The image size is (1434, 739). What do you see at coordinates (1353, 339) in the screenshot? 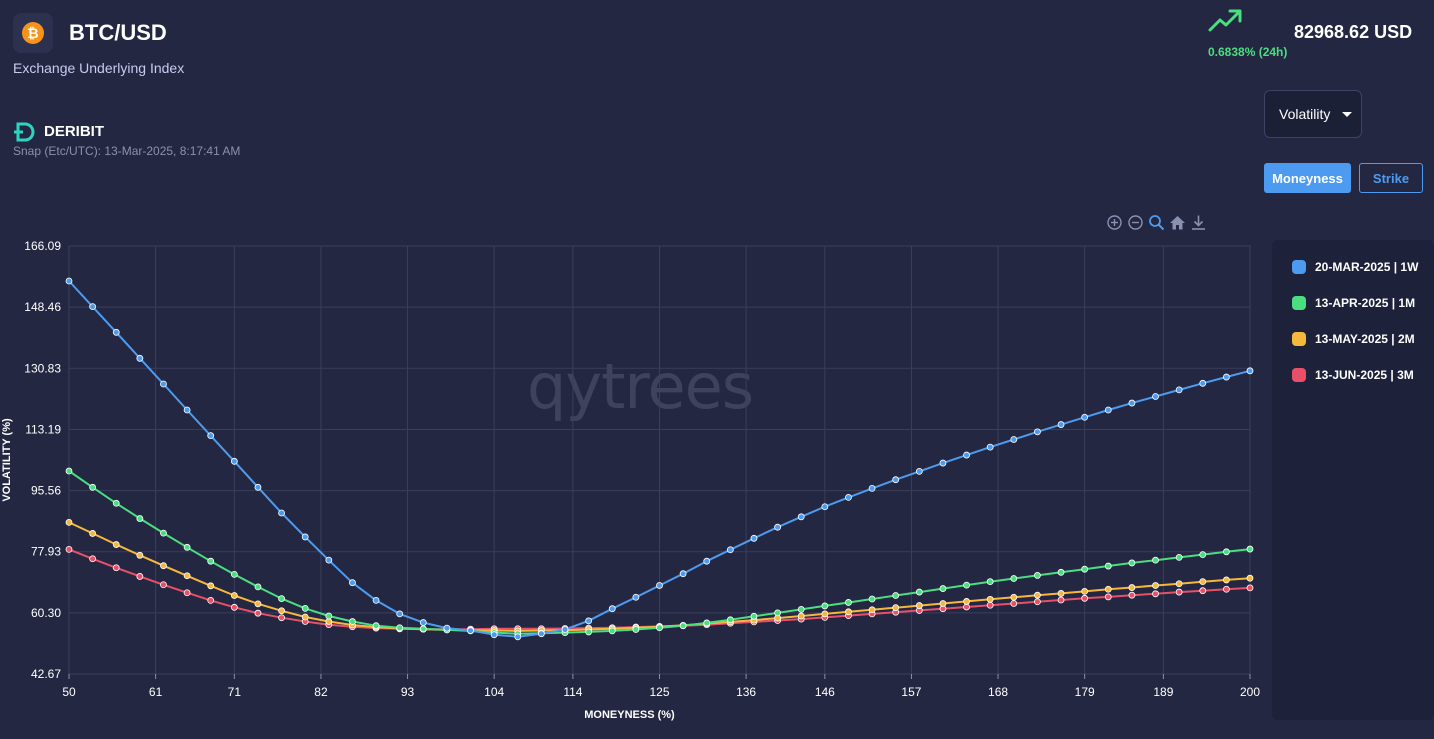
I see `legend-item-2m: 13-MAY-2025 | 2M` at bounding box center [1353, 339].